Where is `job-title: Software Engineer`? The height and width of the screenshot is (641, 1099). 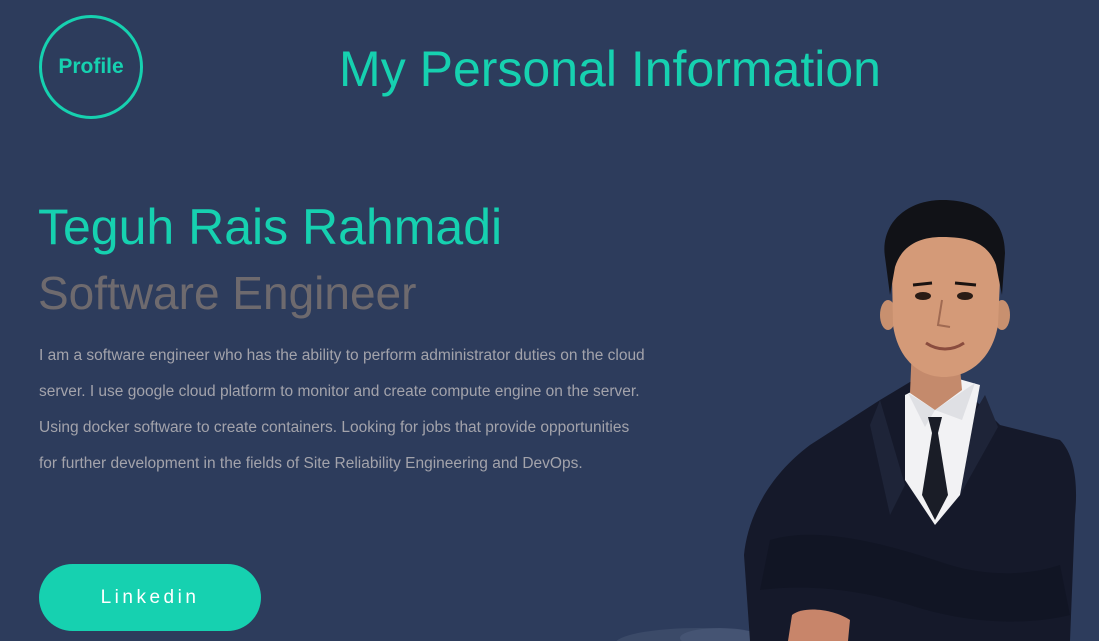 job-title: Software Engineer is located at coordinates (227, 293).